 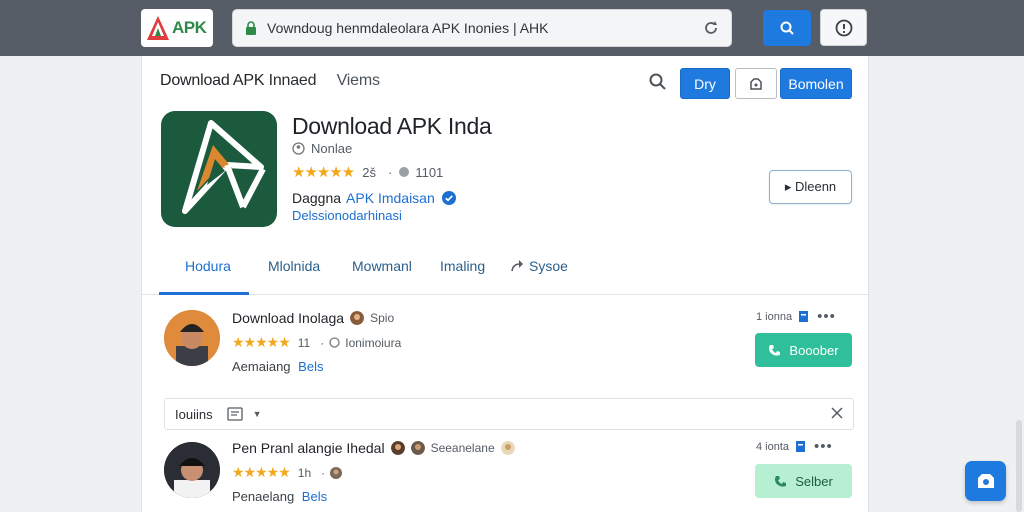 I want to click on active-tab-indicator, so click(x=204, y=293).